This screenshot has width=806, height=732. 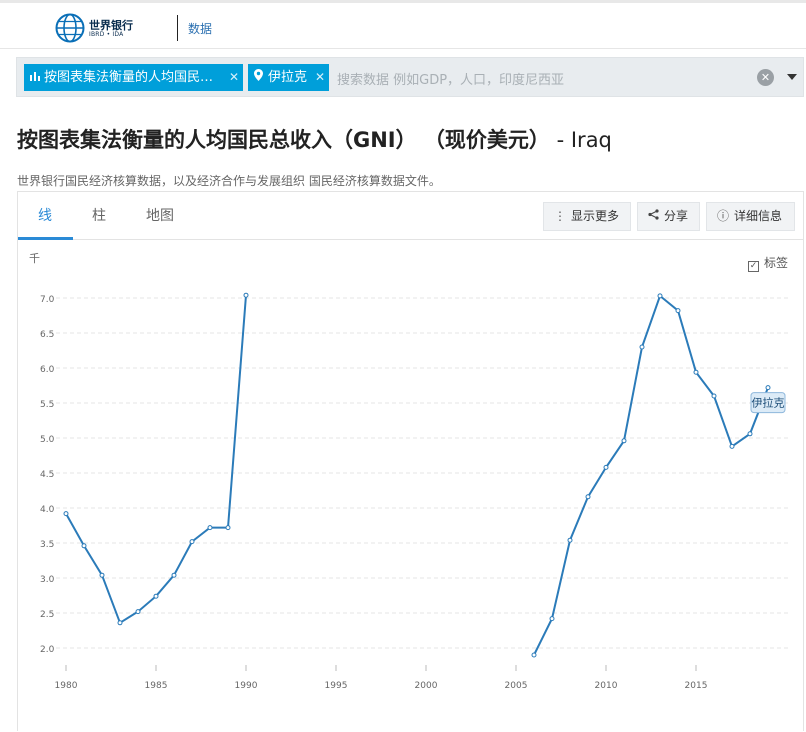 What do you see at coordinates (47, 580) in the screenshot?
I see `y-tick-label: 3.0` at bounding box center [47, 580].